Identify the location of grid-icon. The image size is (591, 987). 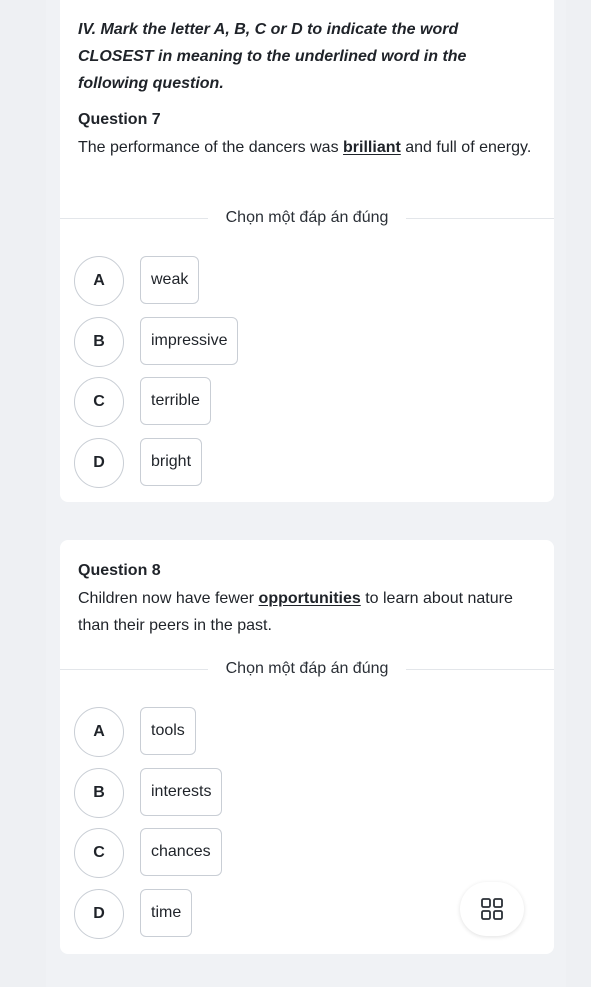
(492, 909).